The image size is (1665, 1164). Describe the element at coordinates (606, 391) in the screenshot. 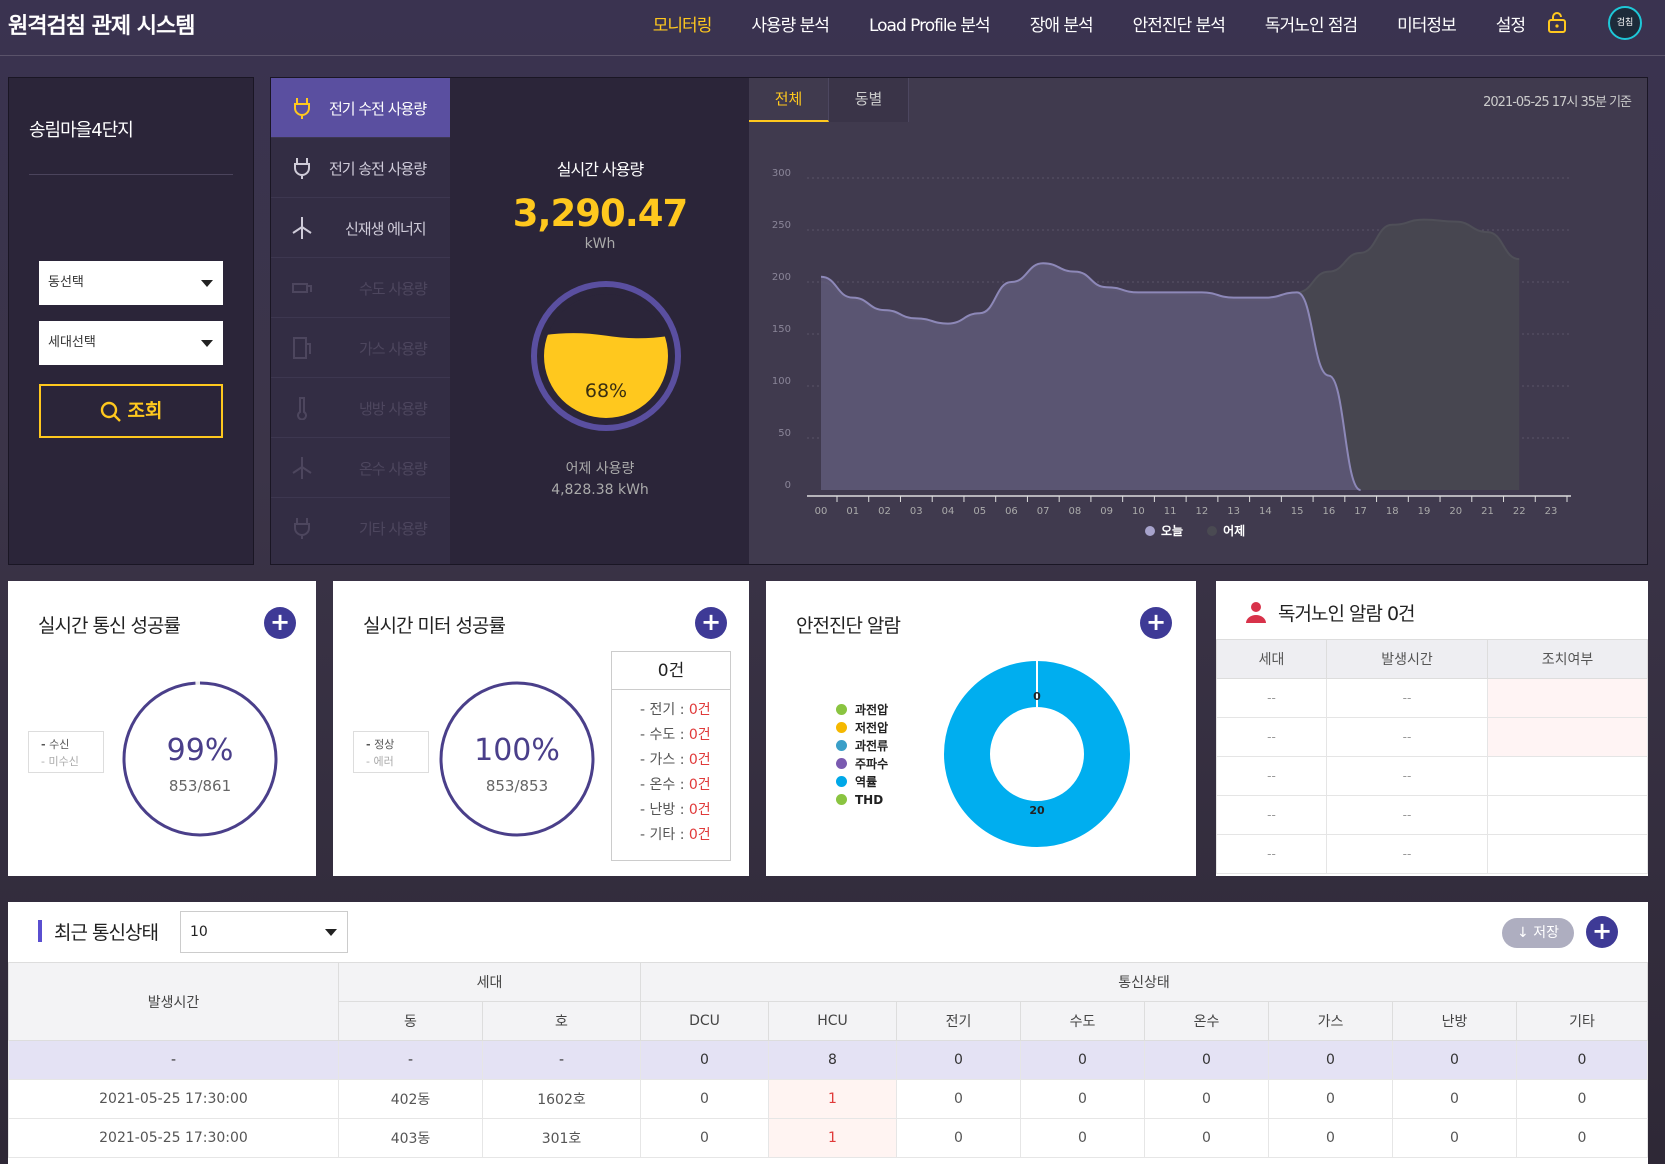

I see `gauge-percent: 68%` at that location.